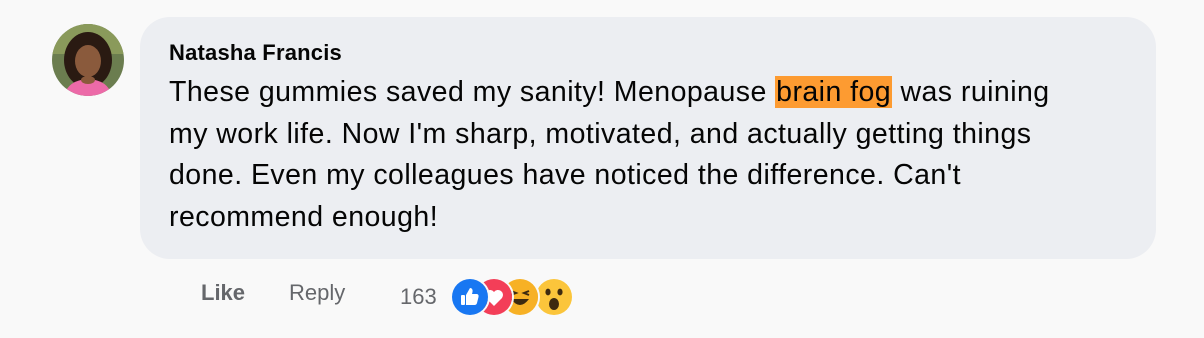  What do you see at coordinates (317, 293) in the screenshot?
I see `reply-button: Reply` at bounding box center [317, 293].